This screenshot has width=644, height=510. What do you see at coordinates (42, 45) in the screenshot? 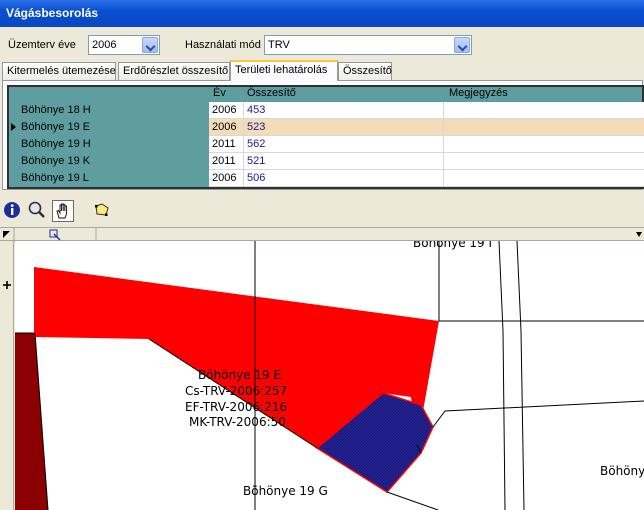
I see `plan-year-label: Üzemterv éve` at bounding box center [42, 45].